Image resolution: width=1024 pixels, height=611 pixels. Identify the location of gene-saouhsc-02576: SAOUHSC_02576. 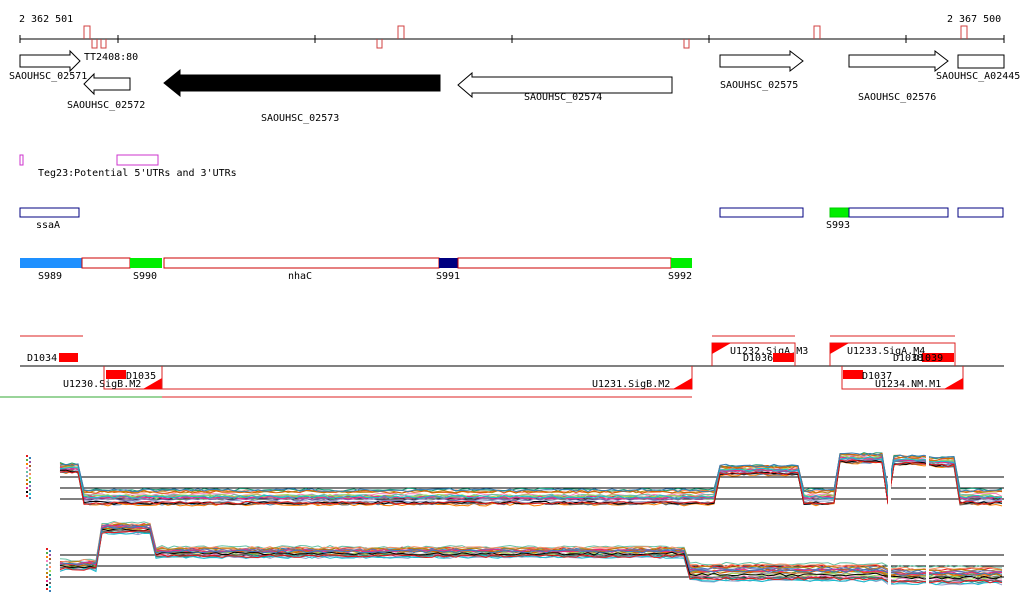
(898, 76).